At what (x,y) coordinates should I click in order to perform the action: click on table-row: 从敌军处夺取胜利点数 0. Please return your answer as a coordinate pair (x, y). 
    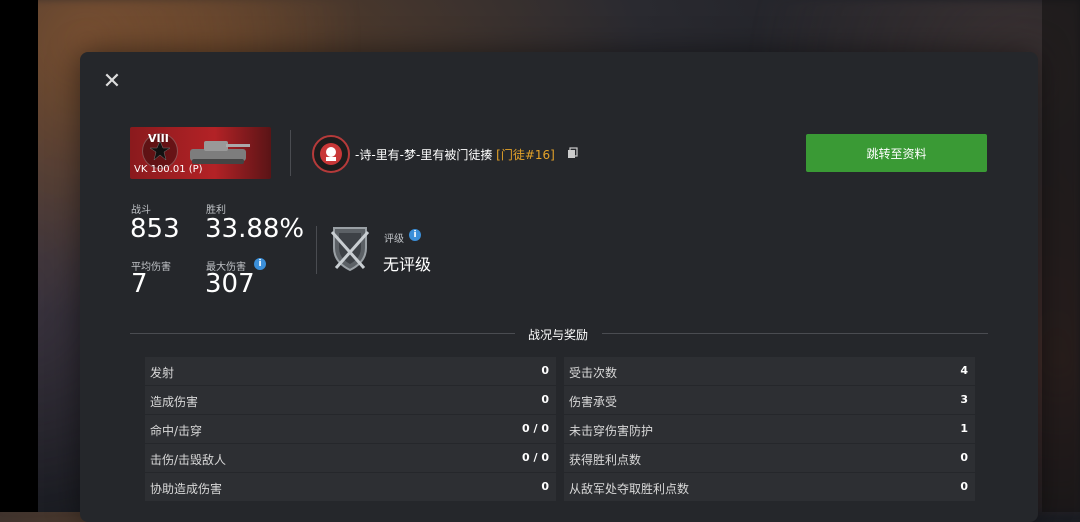
    Looking at the image, I should click on (769, 487).